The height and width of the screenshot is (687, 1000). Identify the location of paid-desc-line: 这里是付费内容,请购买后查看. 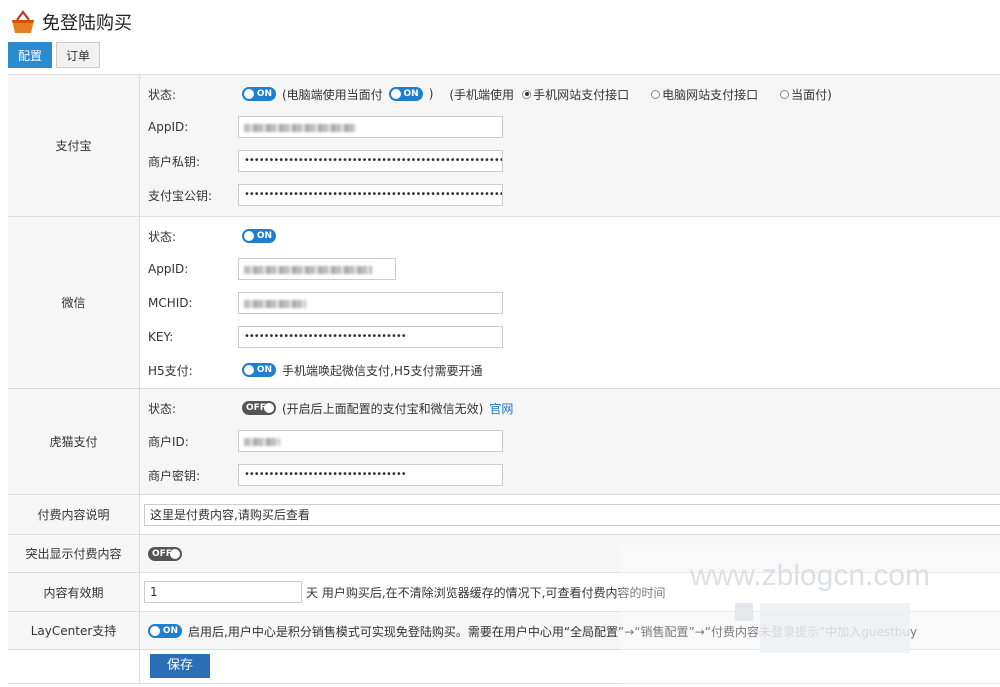
(572, 515).